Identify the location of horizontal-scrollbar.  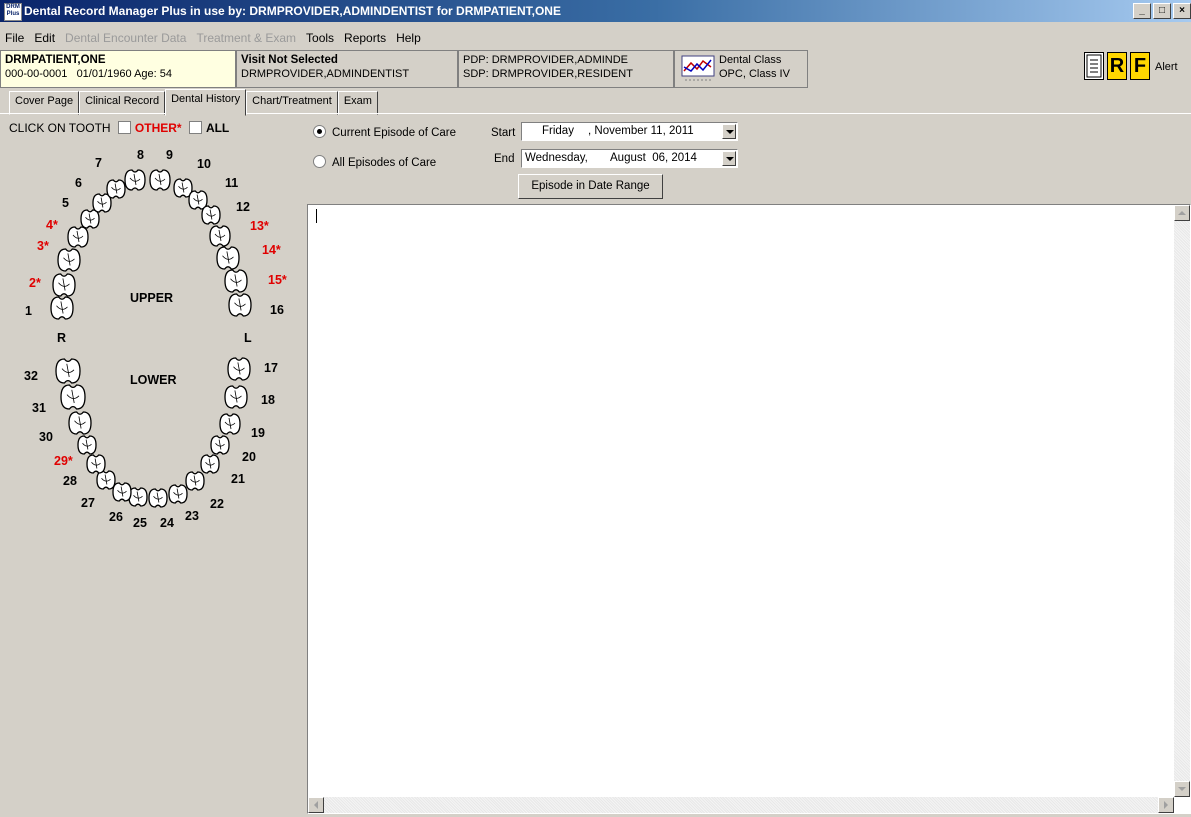
(741, 805).